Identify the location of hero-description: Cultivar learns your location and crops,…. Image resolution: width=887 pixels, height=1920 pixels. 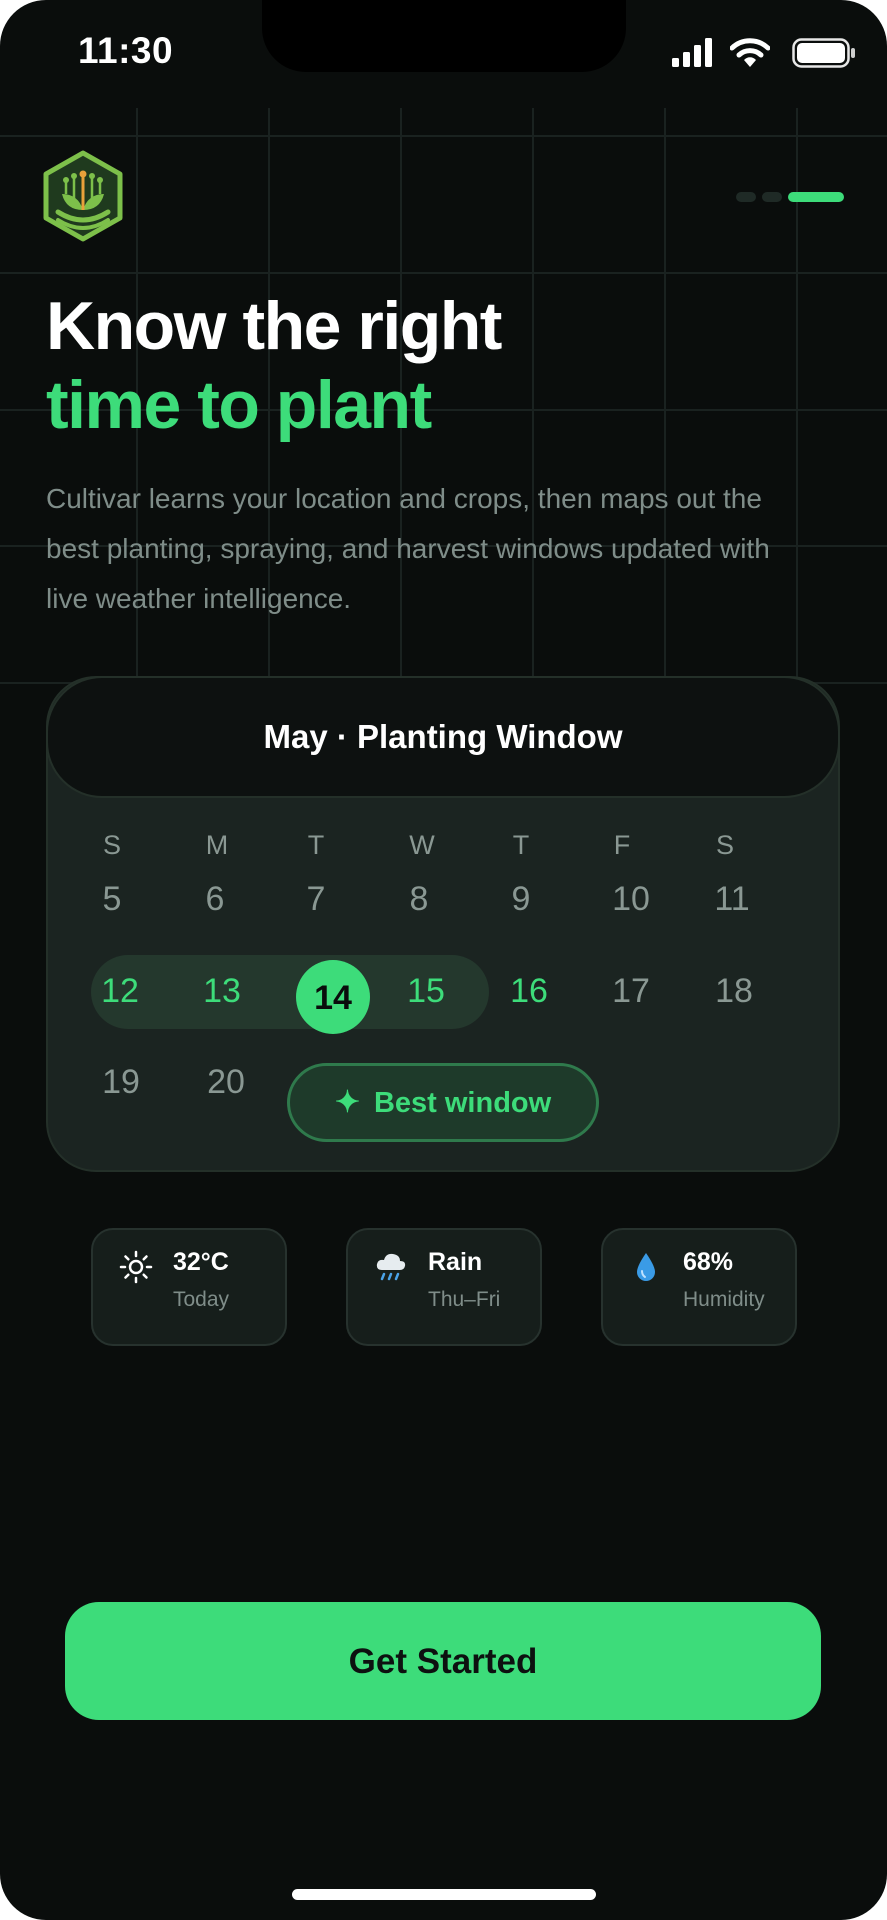
(408, 548).